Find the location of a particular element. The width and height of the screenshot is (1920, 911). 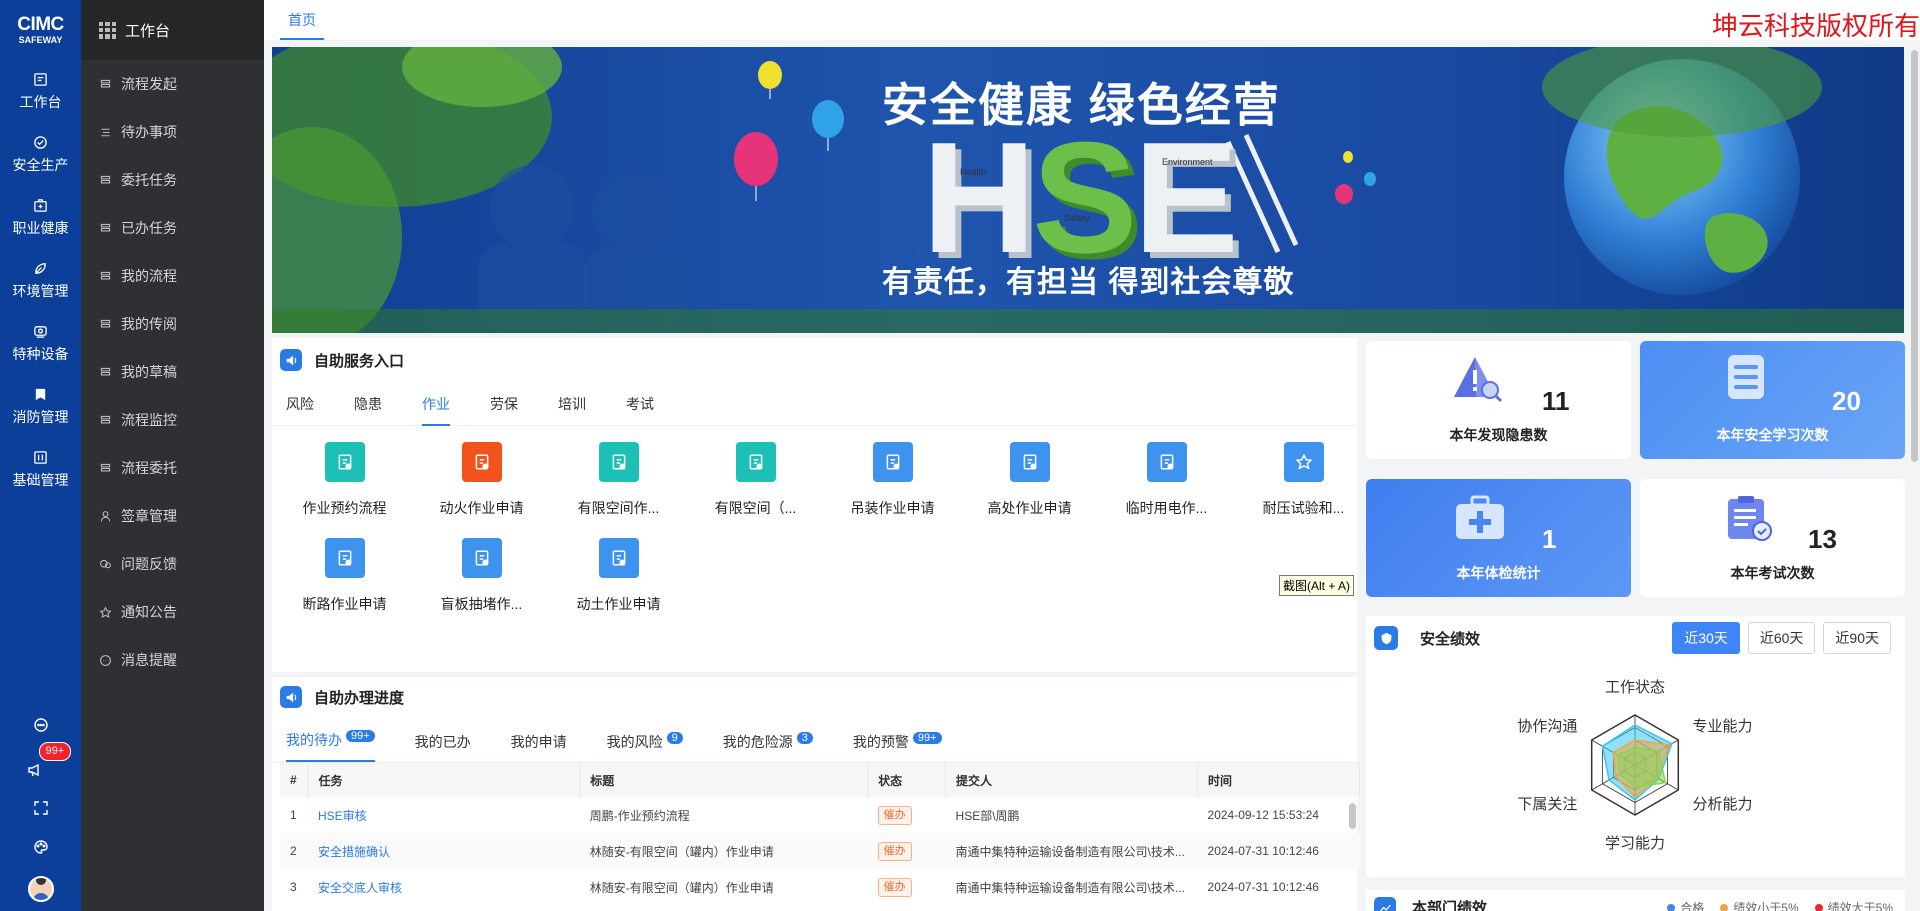

rail-item-workbench: 工作台 is located at coordinates (40, 91).